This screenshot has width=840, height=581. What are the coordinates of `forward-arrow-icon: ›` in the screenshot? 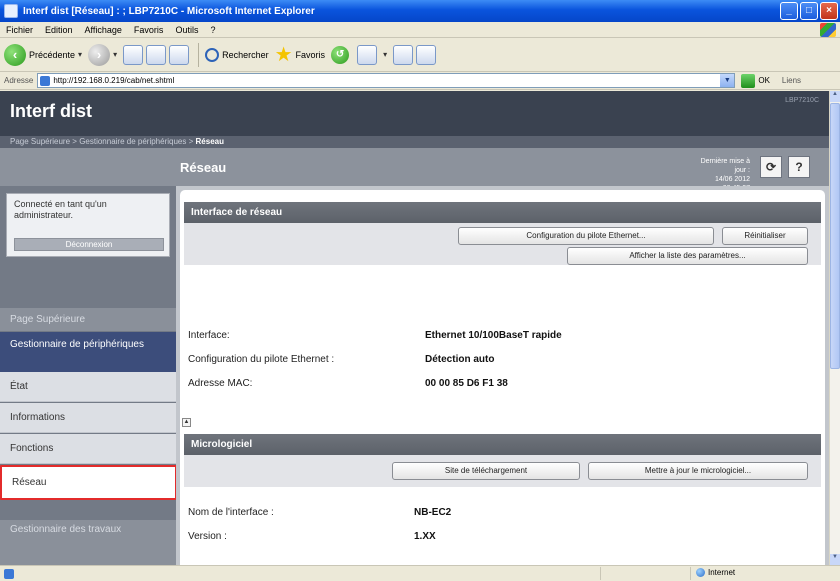 It's located at (99, 54).